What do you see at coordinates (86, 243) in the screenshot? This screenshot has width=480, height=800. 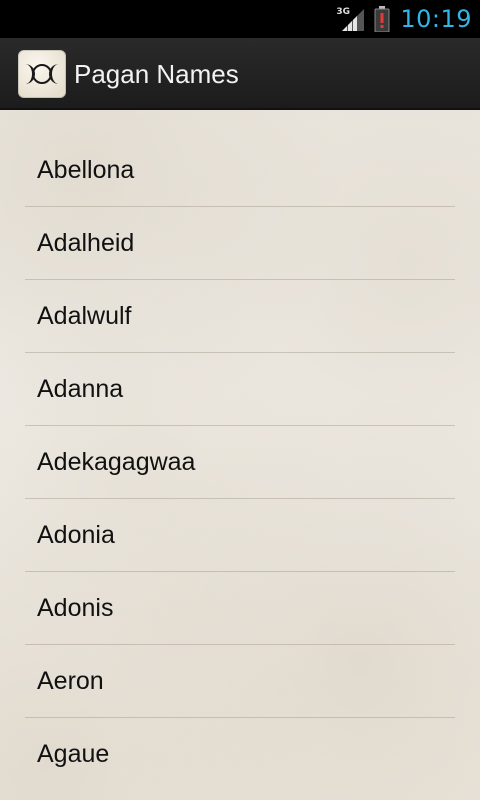 I see `list-item-label: Adalheid` at bounding box center [86, 243].